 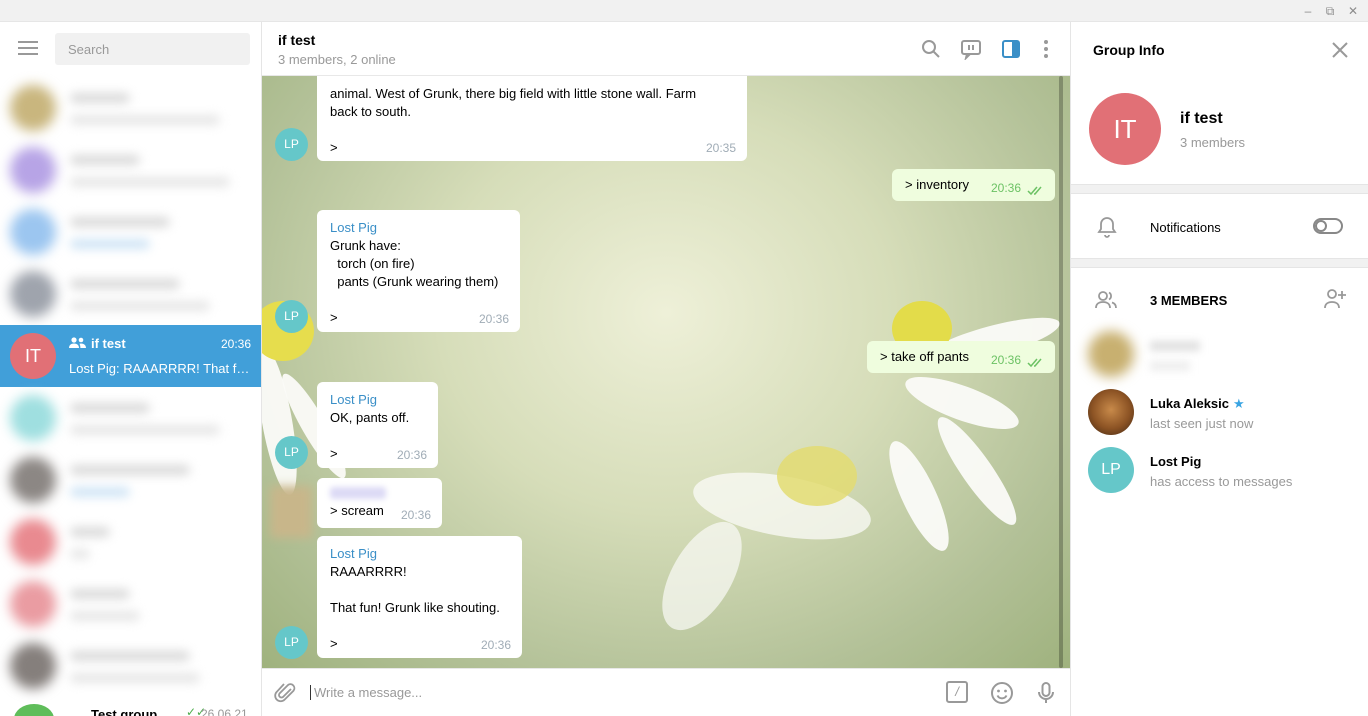 What do you see at coordinates (1239, 403) in the screenshot?
I see `admin-star-icon: ★` at bounding box center [1239, 403].